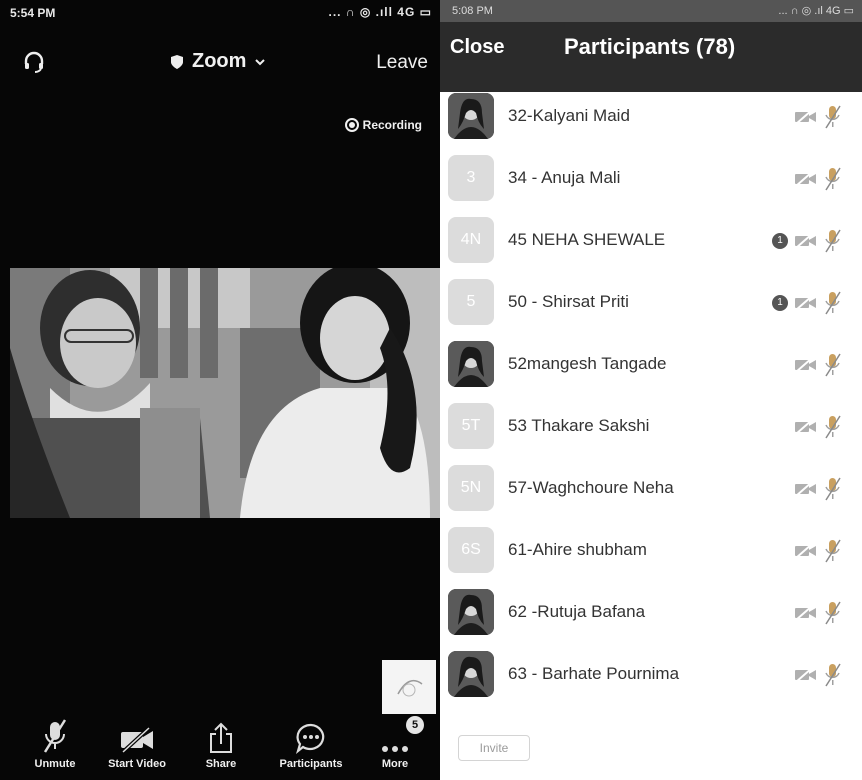  Describe the element at coordinates (651, 179) in the screenshot. I see `participant-row: 3 34 - Anuja Mali` at that location.